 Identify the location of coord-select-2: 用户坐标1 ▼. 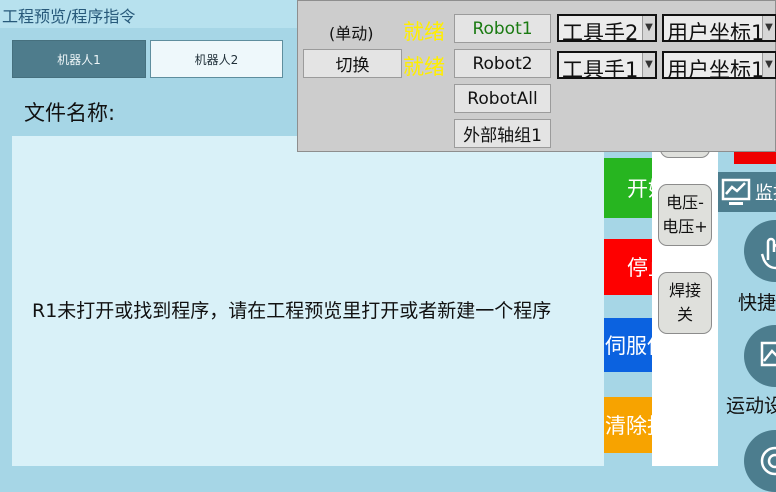
(719, 65).